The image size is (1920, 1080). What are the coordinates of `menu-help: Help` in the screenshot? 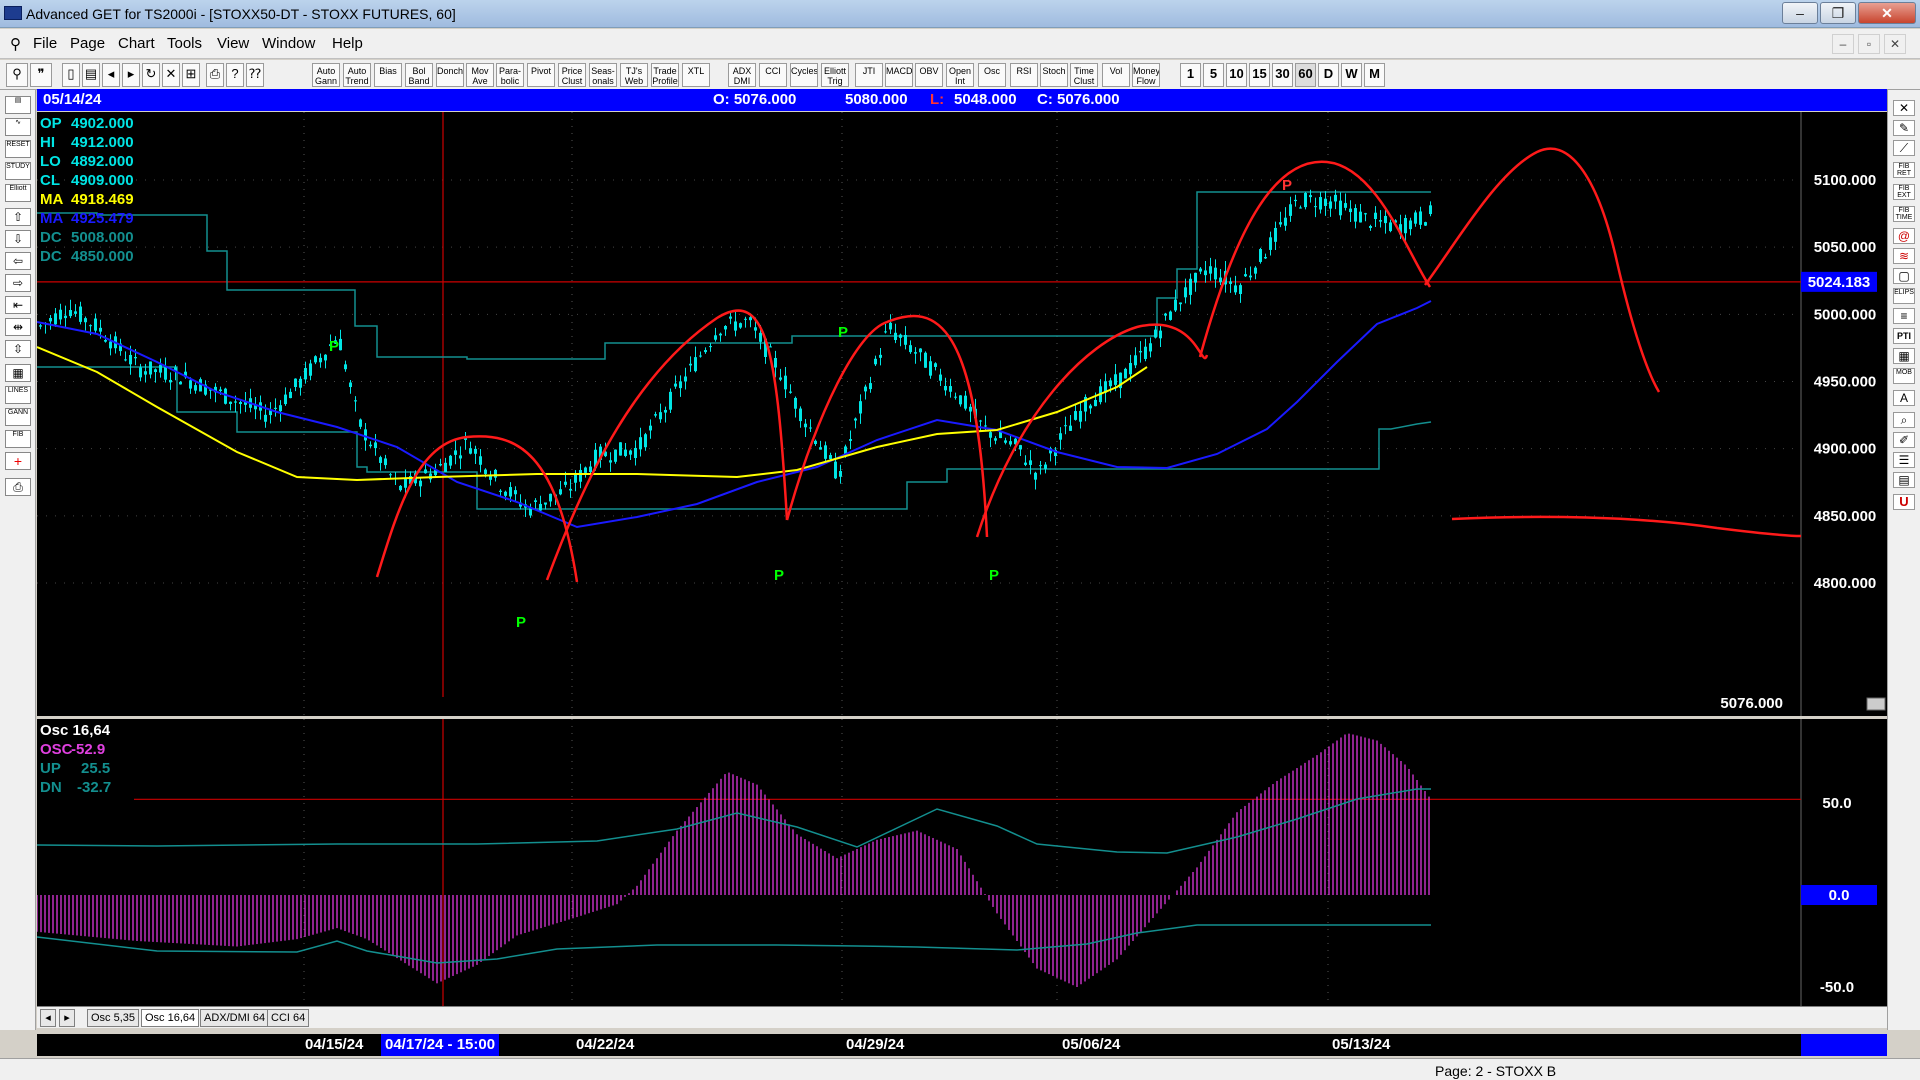 It's located at (347, 43).